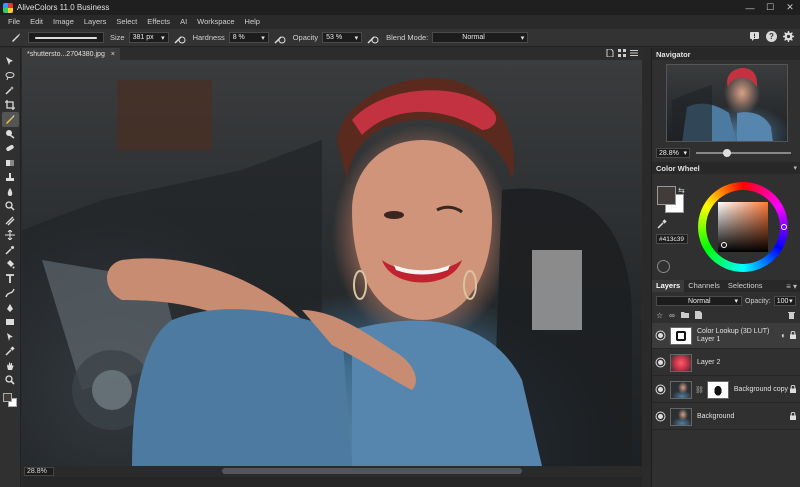 This screenshot has width=800, height=487. Describe the element at coordinates (726, 336) in the screenshot. I see `layer-row-color-lookup: Color Lookup (3D LUT) Layer 1 ◐` at that location.